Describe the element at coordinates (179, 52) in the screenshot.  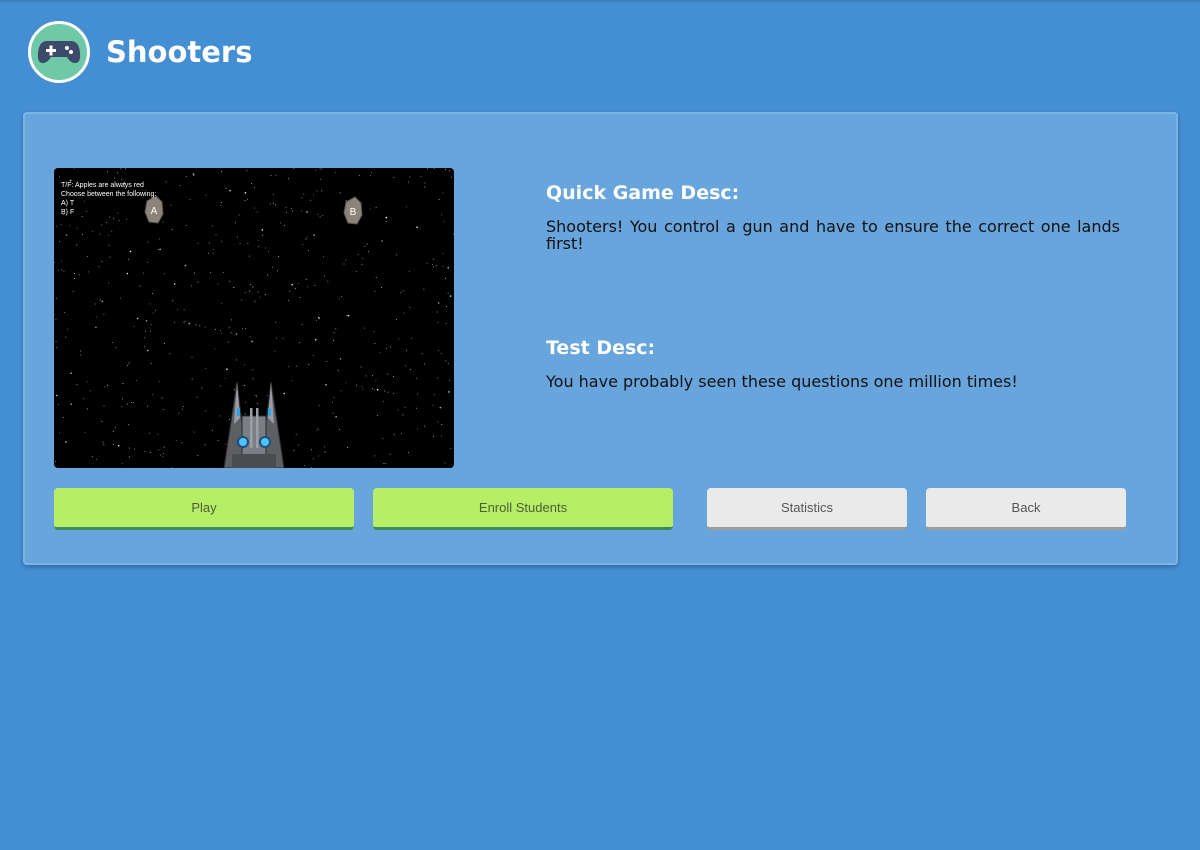
I see `page-title: Shooters` at that location.